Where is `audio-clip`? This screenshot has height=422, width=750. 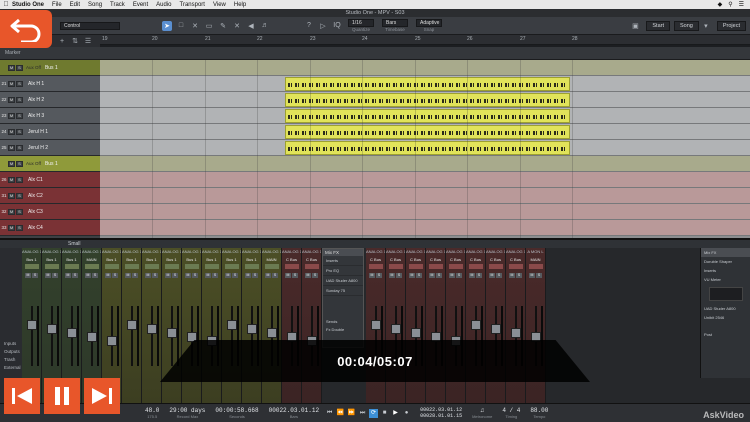
audio-clip is located at coordinates (427, 116).